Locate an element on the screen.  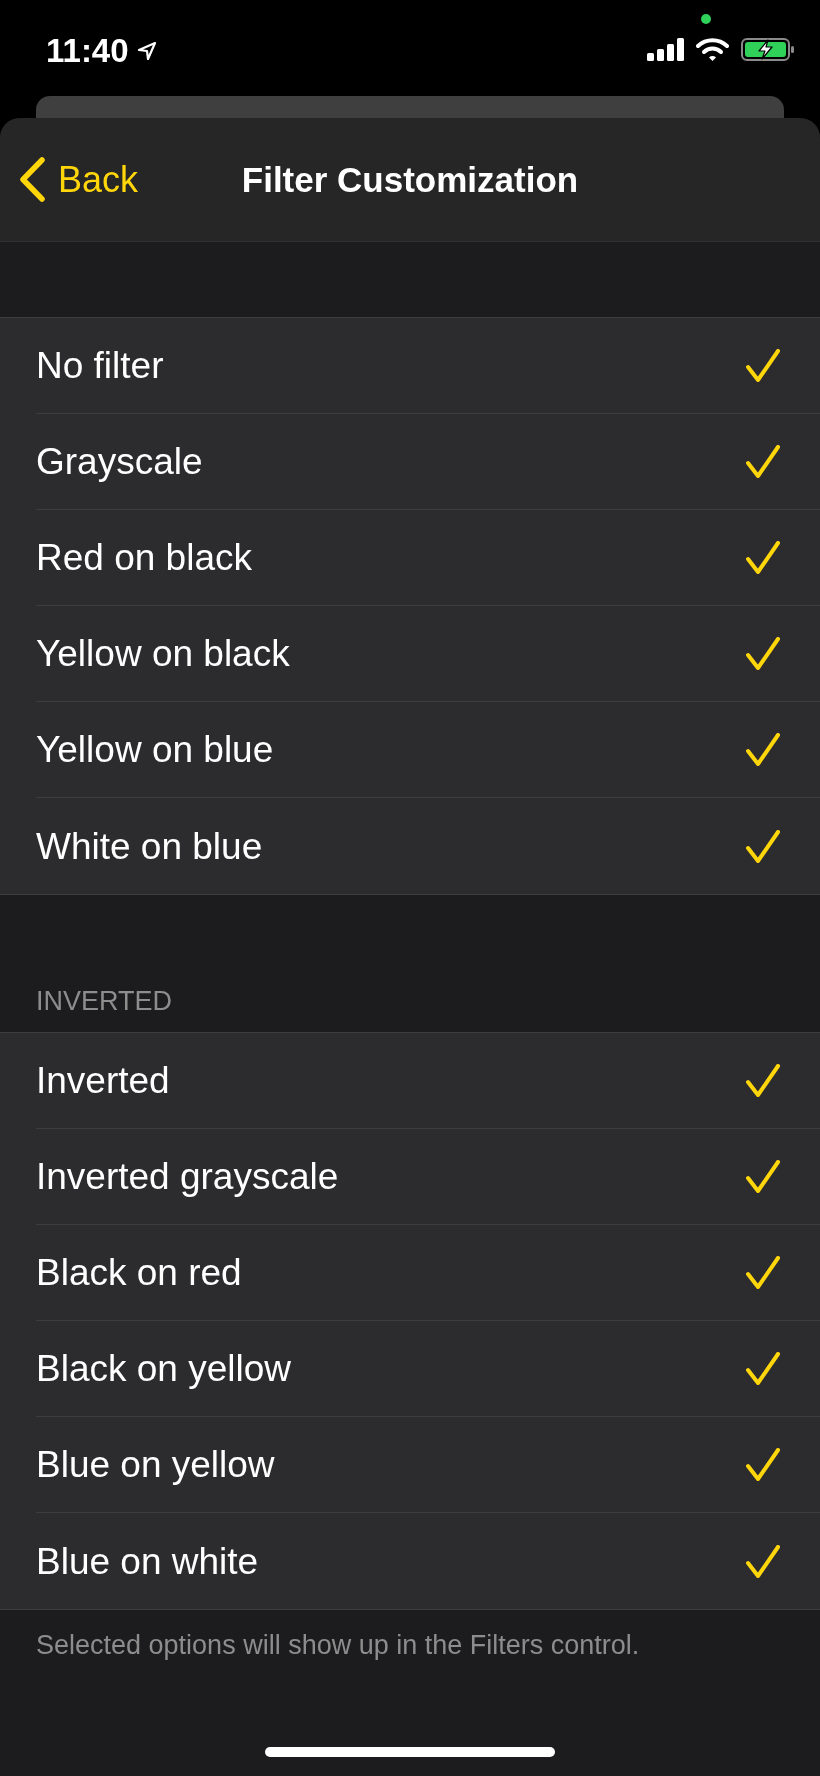
section-header: INVERTED is located at coordinates (104, 1001).